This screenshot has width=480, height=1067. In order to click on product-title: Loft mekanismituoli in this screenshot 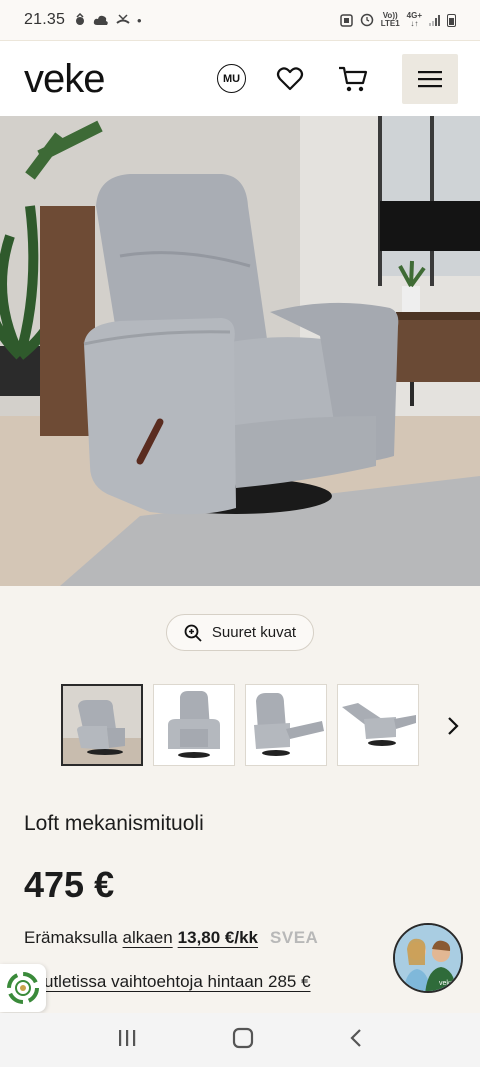, I will do `click(114, 823)`.